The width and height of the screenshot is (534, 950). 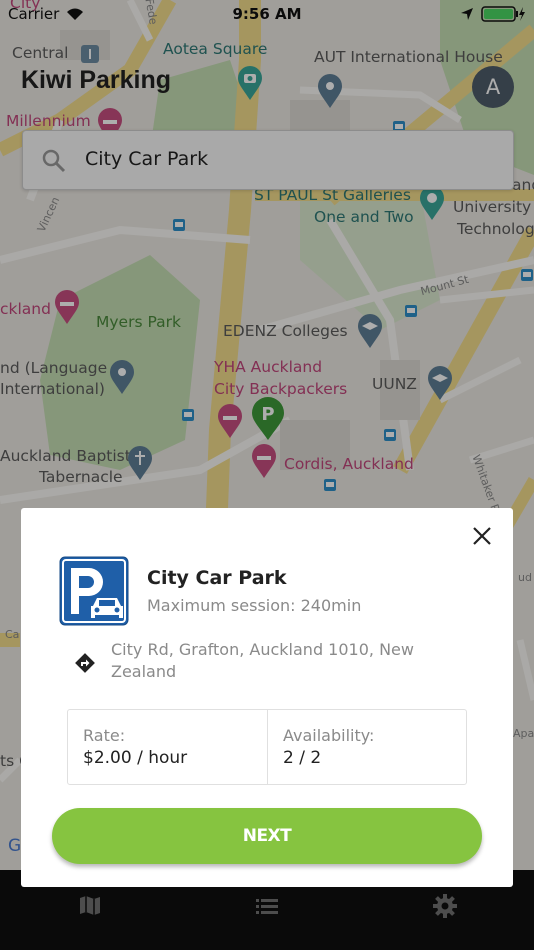 What do you see at coordinates (267, 836) in the screenshot?
I see `next-button: NEXT` at bounding box center [267, 836].